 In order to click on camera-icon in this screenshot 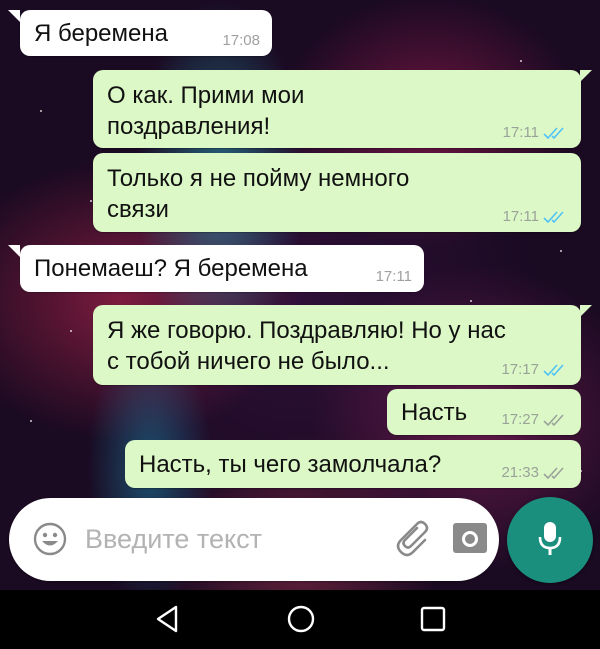, I will do `click(470, 538)`.